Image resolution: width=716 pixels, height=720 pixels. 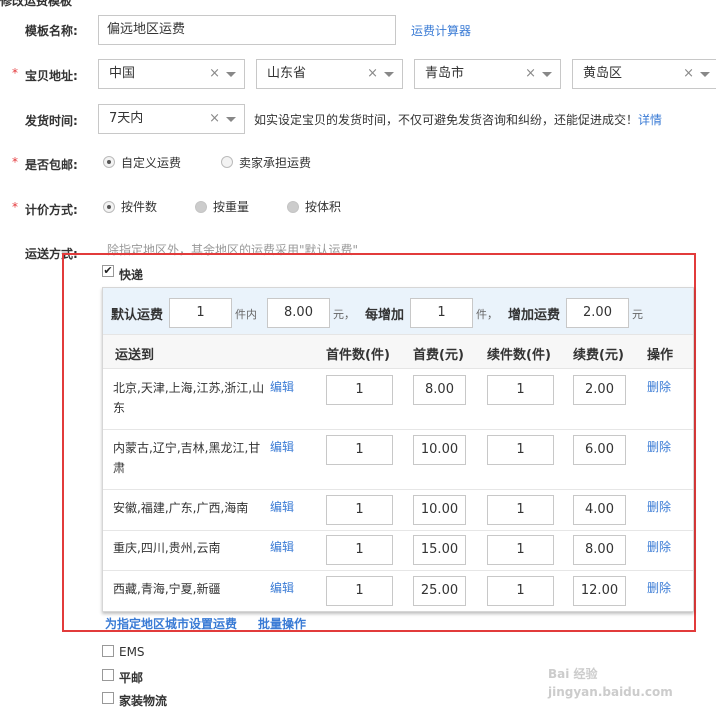 I want to click on custom-freight-label: 自定义运费, so click(x=151, y=163).